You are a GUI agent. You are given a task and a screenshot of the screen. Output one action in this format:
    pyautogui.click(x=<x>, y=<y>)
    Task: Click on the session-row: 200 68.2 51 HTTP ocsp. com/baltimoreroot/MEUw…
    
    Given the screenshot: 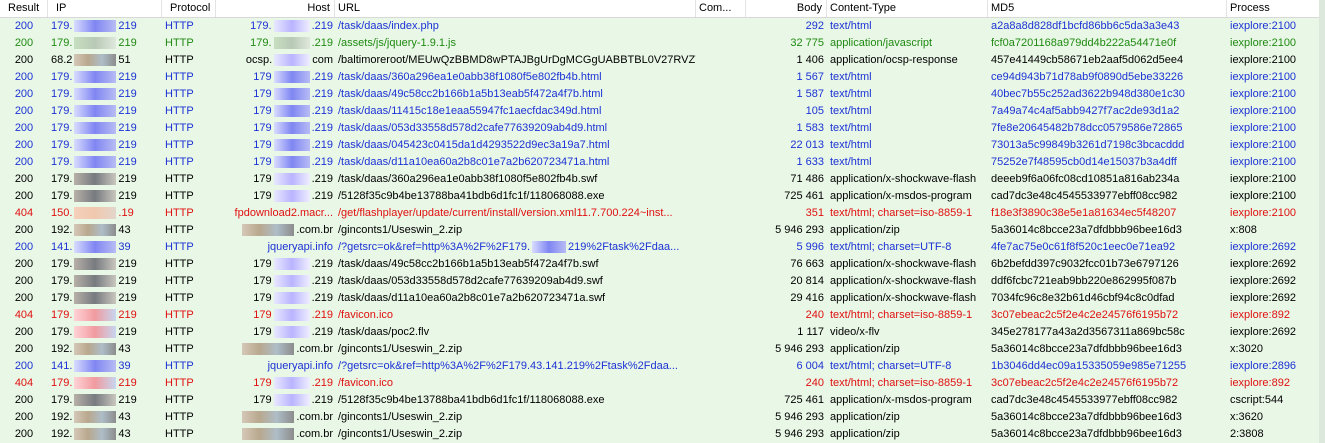 What is the action you would take?
    pyautogui.click(x=662, y=60)
    